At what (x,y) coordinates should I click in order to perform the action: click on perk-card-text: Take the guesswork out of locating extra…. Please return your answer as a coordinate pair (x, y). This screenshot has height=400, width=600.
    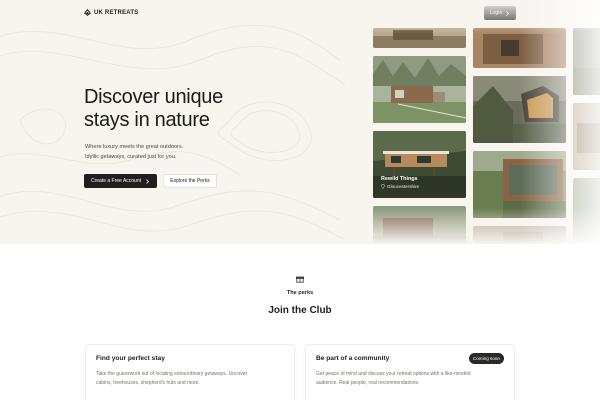
    Looking at the image, I should click on (172, 378).